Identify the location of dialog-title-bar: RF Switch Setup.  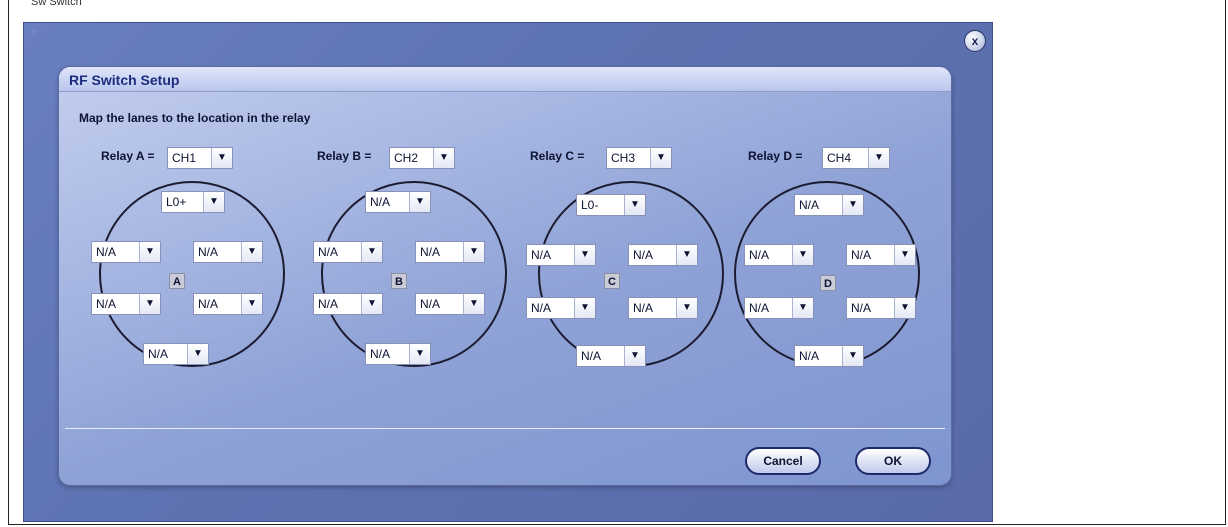
(505, 79).